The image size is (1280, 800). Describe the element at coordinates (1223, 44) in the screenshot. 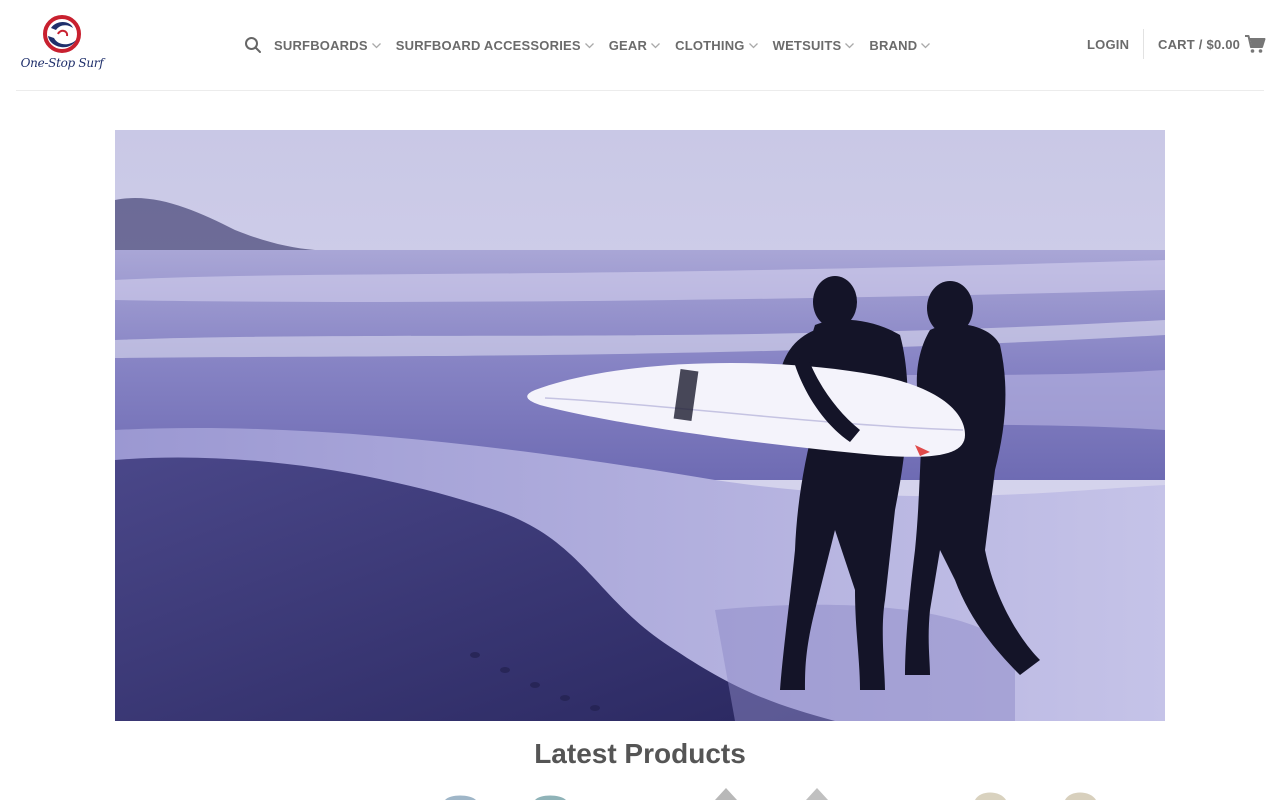

I see `cart-amount: $0.00` at that location.